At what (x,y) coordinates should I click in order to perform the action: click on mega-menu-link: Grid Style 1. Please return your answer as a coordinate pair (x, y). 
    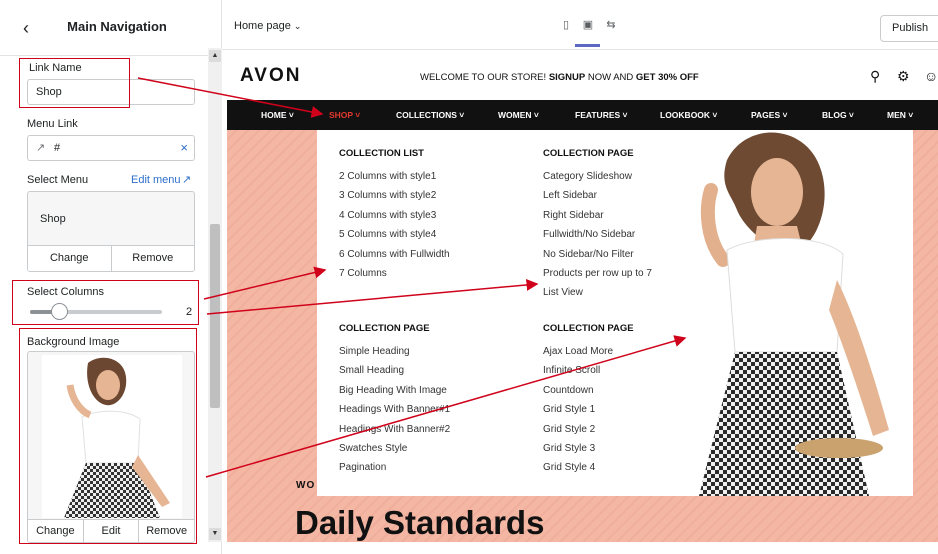
    Looking at the image, I should click on (569, 409).